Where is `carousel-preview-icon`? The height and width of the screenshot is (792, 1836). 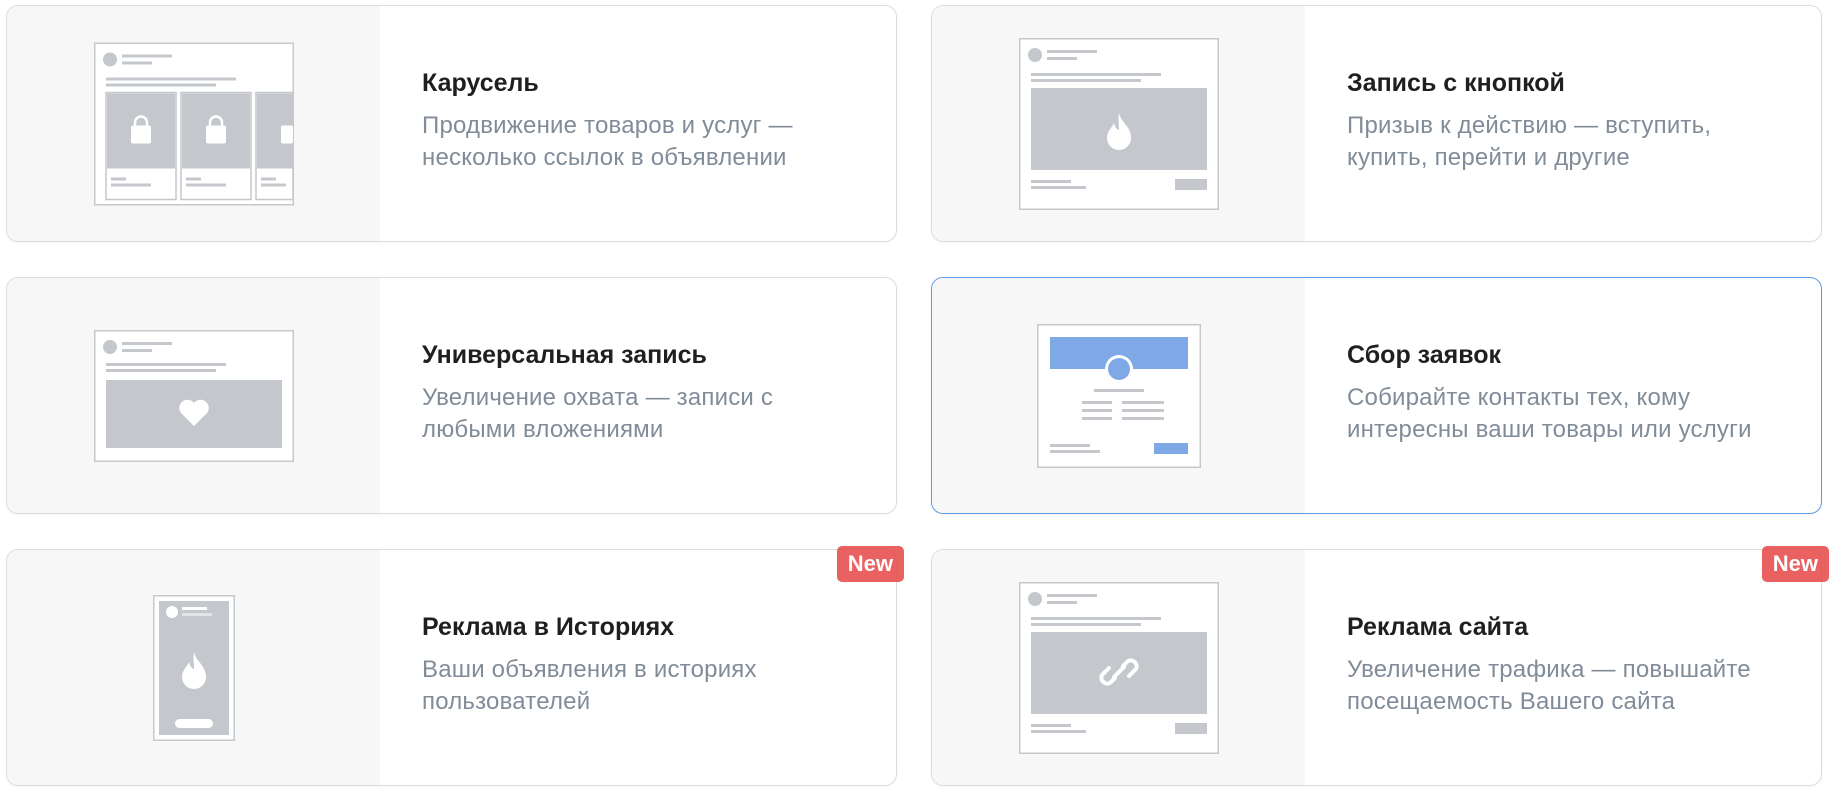
carousel-preview-icon is located at coordinates (193, 123).